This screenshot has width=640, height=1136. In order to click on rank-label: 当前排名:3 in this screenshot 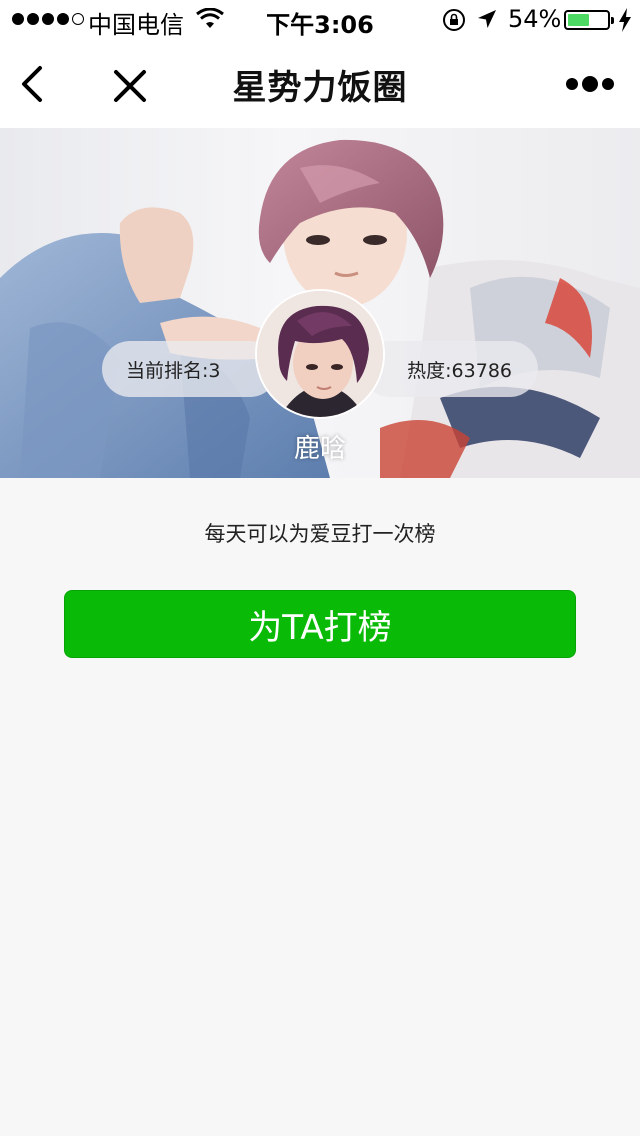, I will do `click(173, 370)`.